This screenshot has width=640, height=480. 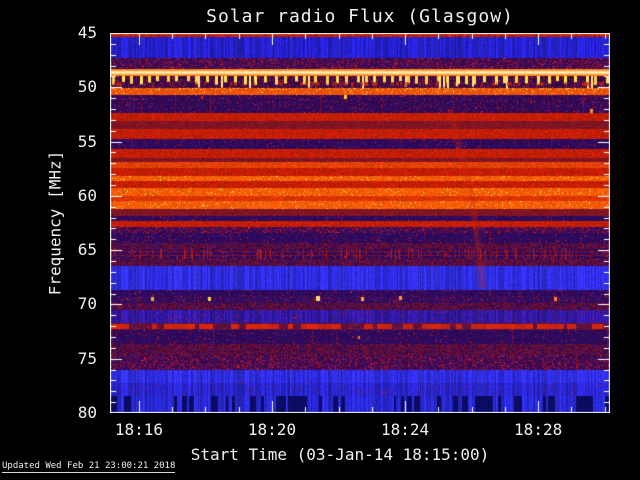 What do you see at coordinates (87, 87) in the screenshot?
I see `y-tick-label: 50` at bounding box center [87, 87].